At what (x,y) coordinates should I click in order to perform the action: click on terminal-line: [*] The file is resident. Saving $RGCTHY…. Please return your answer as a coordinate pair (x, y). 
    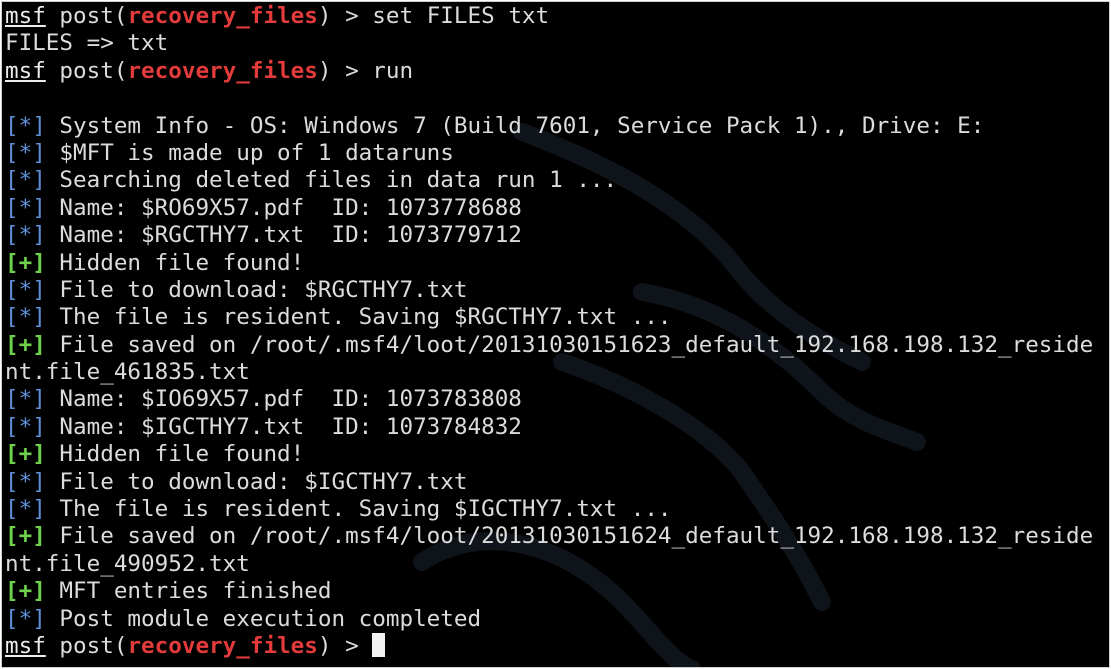
    Looking at the image, I should click on (557, 317).